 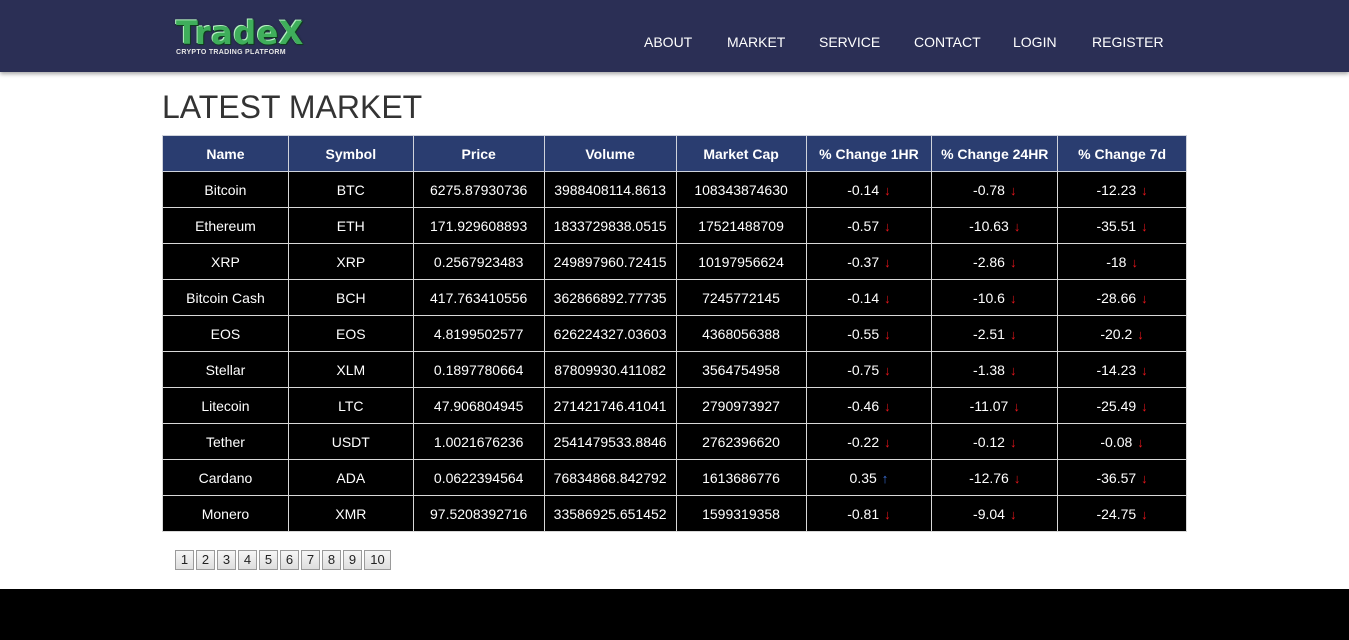 What do you see at coordinates (995, 189) in the screenshot?
I see `change-24hr-cell: -0.78 ↓` at bounding box center [995, 189].